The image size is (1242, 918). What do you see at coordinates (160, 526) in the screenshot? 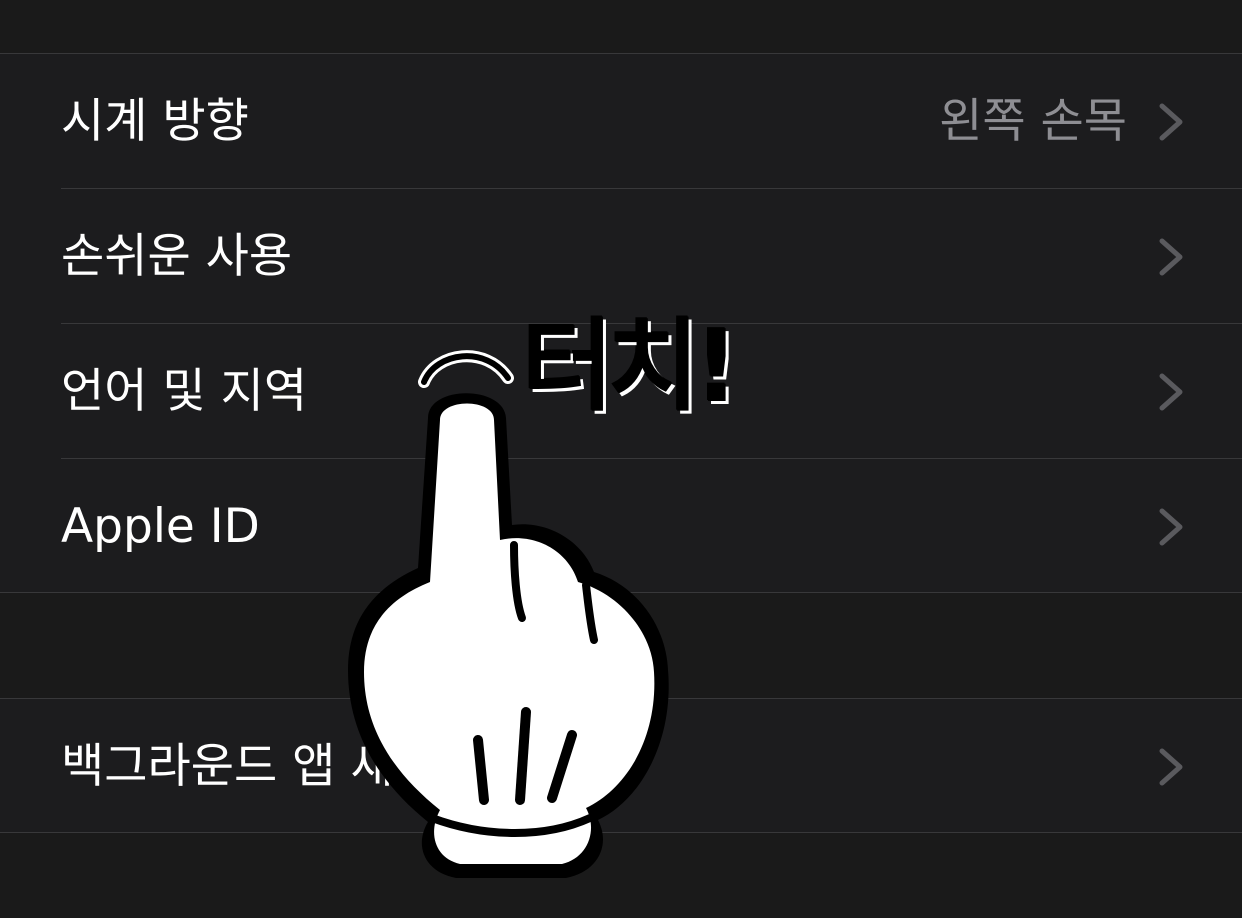
I see `row-label: Apple ID` at bounding box center [160, 526].